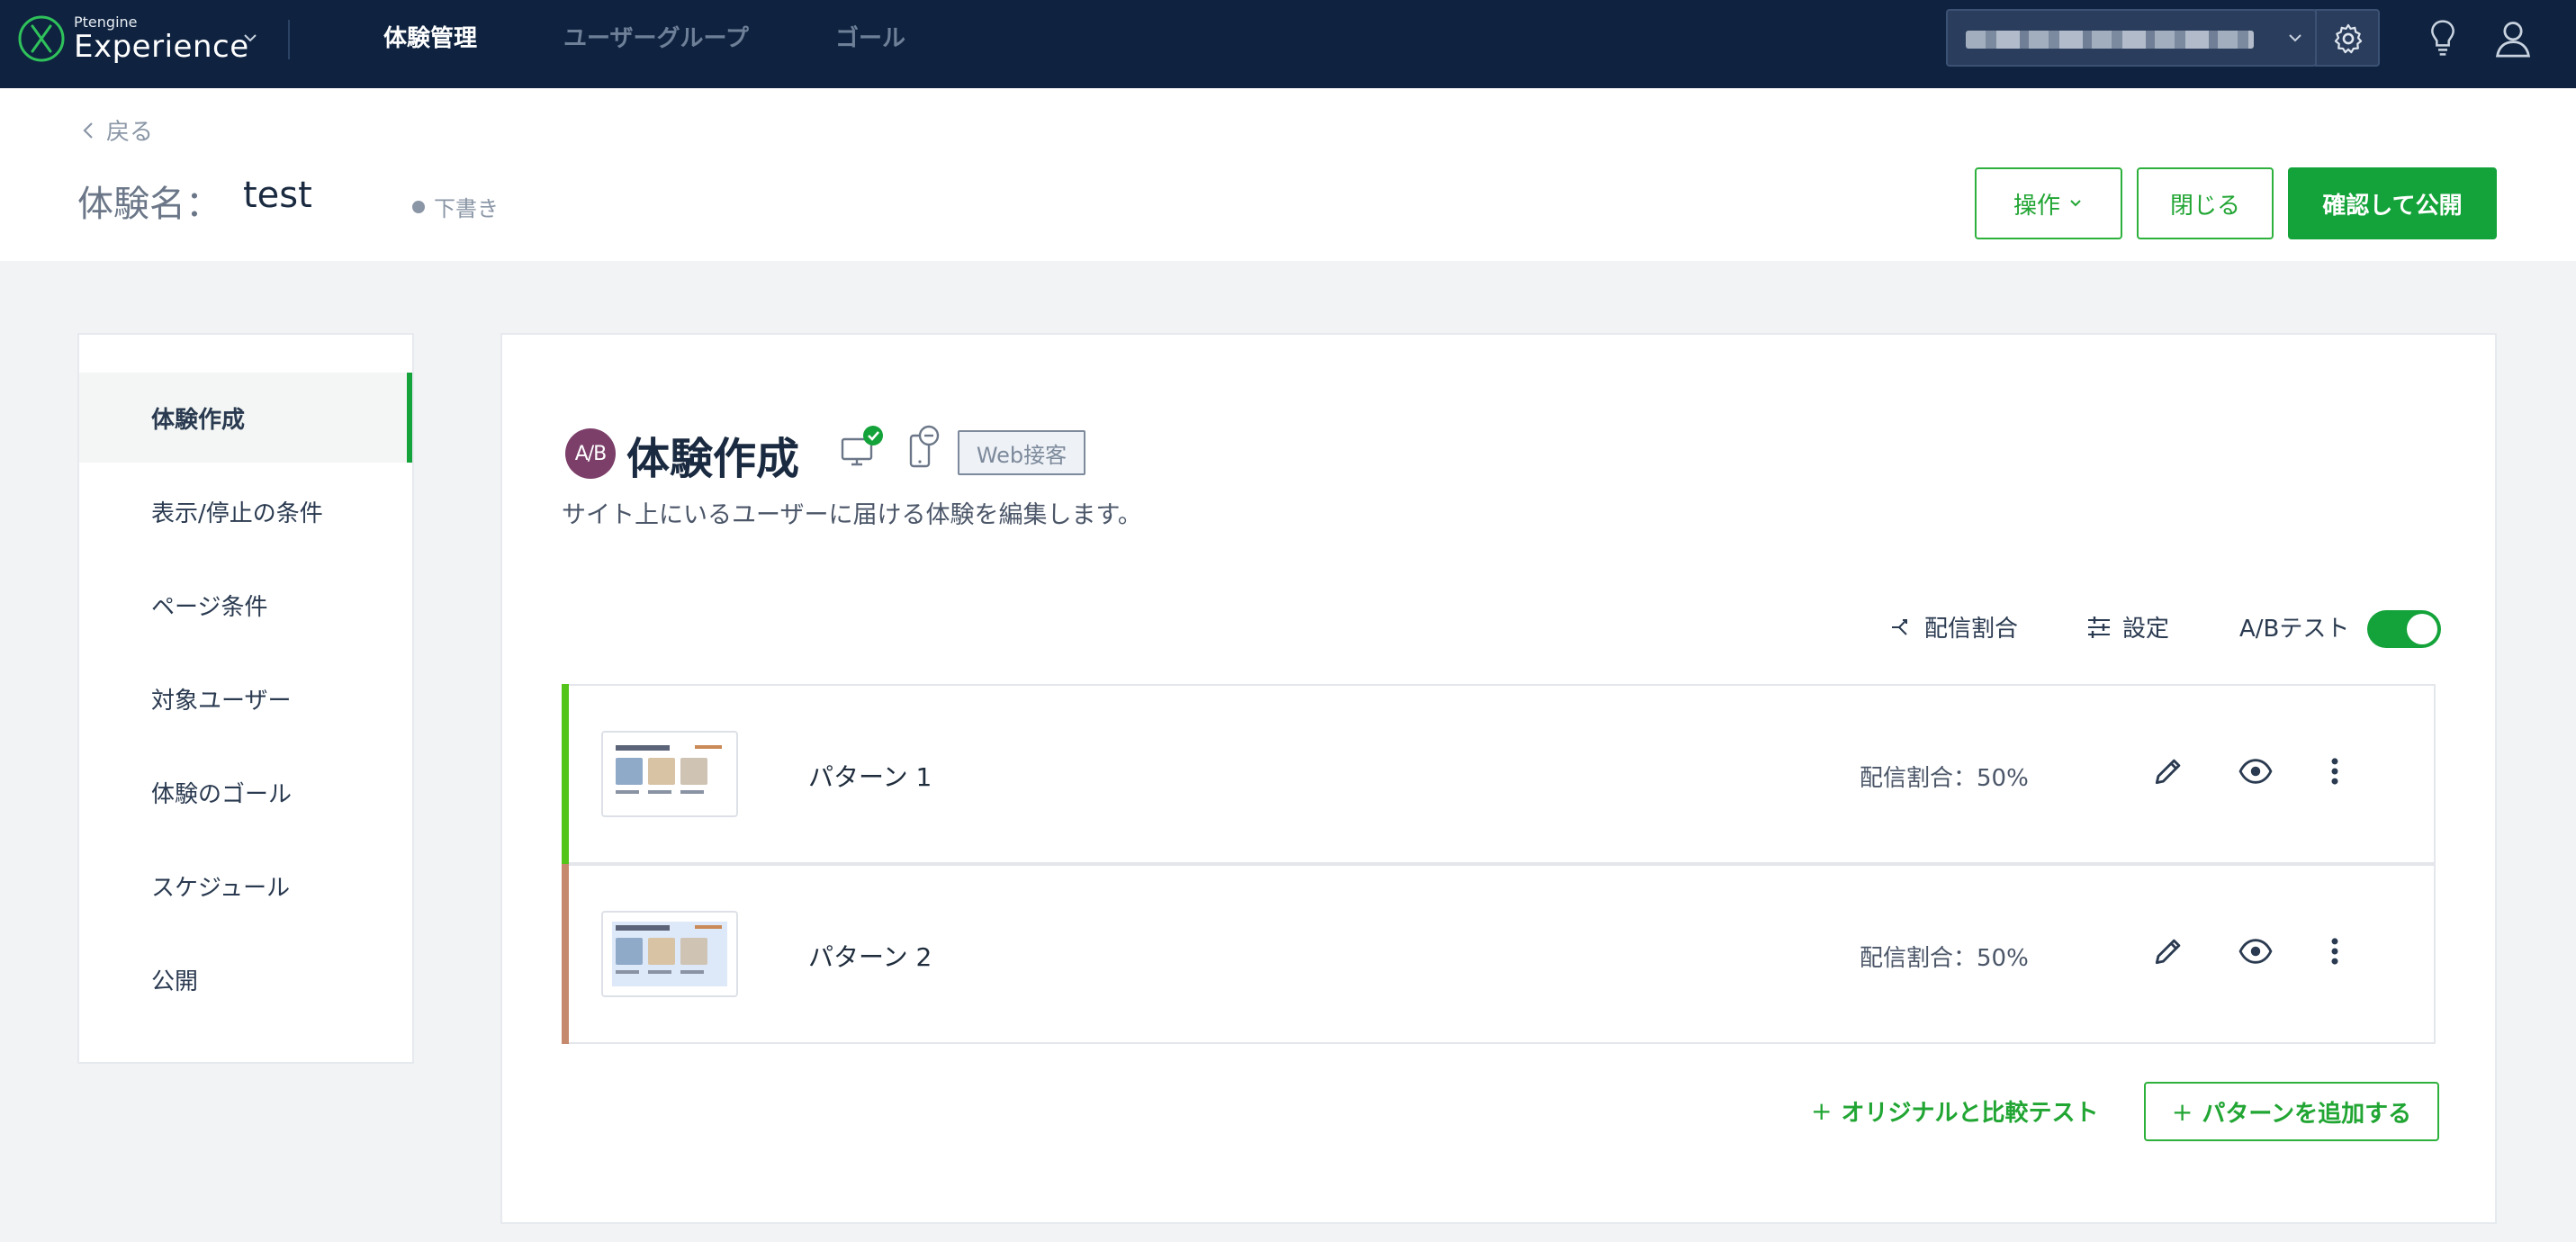 The image size is (2576, 1242). I want to click on settings-link: 設定, so click(2127, 627).